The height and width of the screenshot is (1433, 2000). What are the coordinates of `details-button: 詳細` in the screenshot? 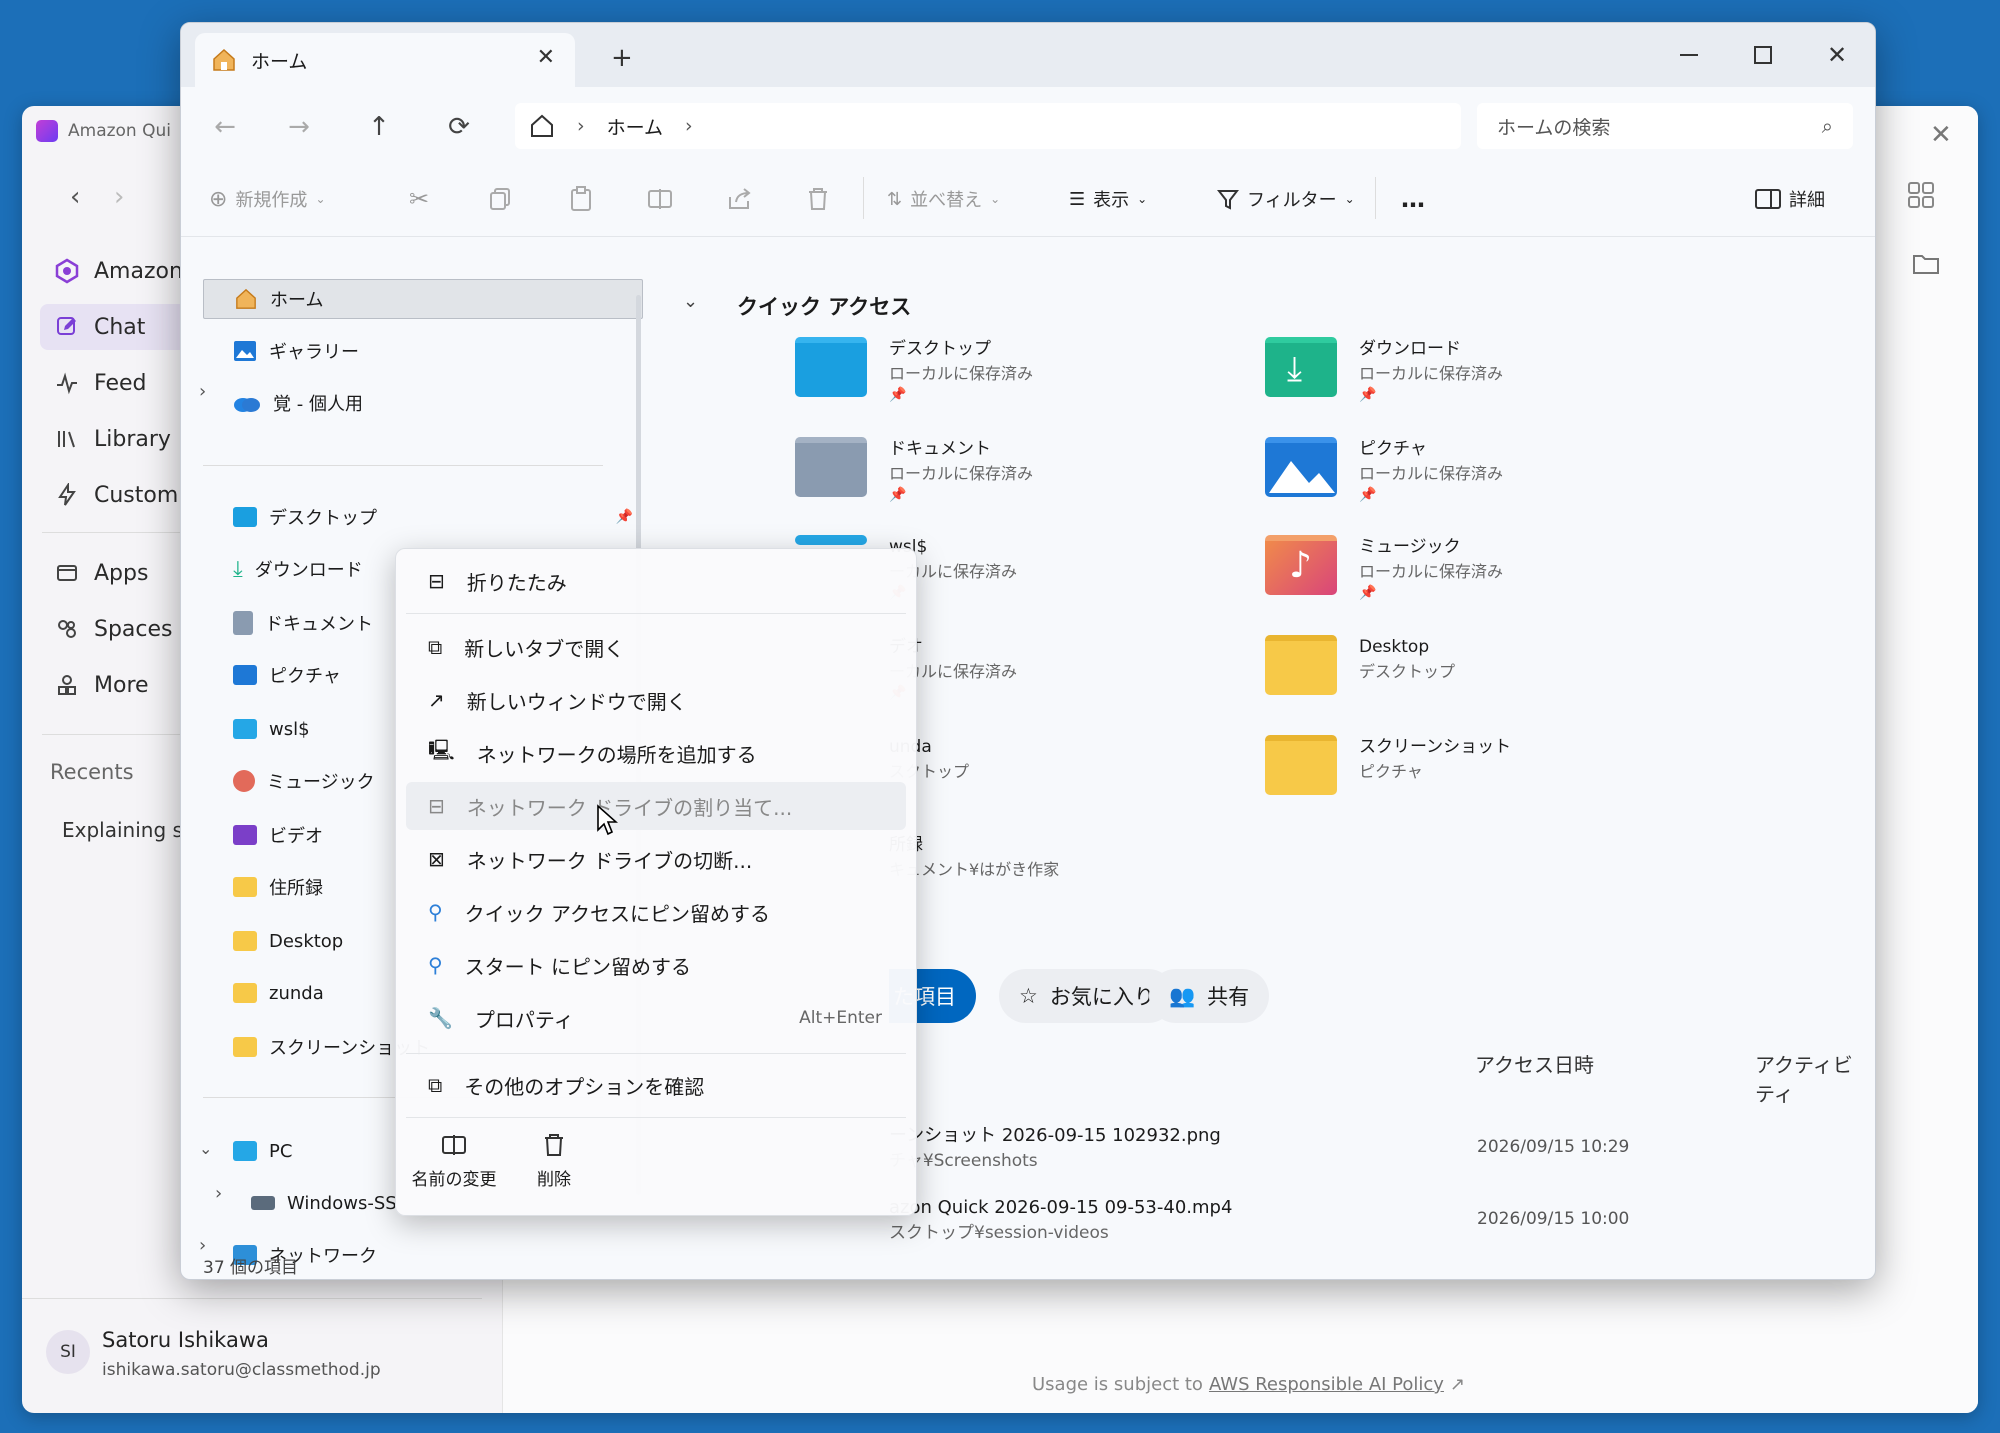 It's located at (1790, 199).